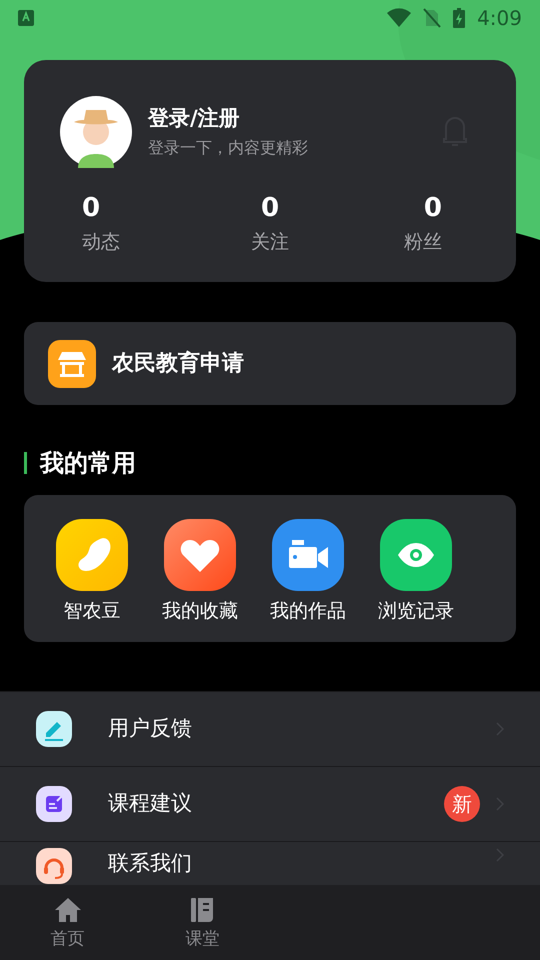 The height and width of the screenshot is (960, 540). Describe the element at coordinates (72, 364) in the screenshot. I see `stall-icon` at that location.